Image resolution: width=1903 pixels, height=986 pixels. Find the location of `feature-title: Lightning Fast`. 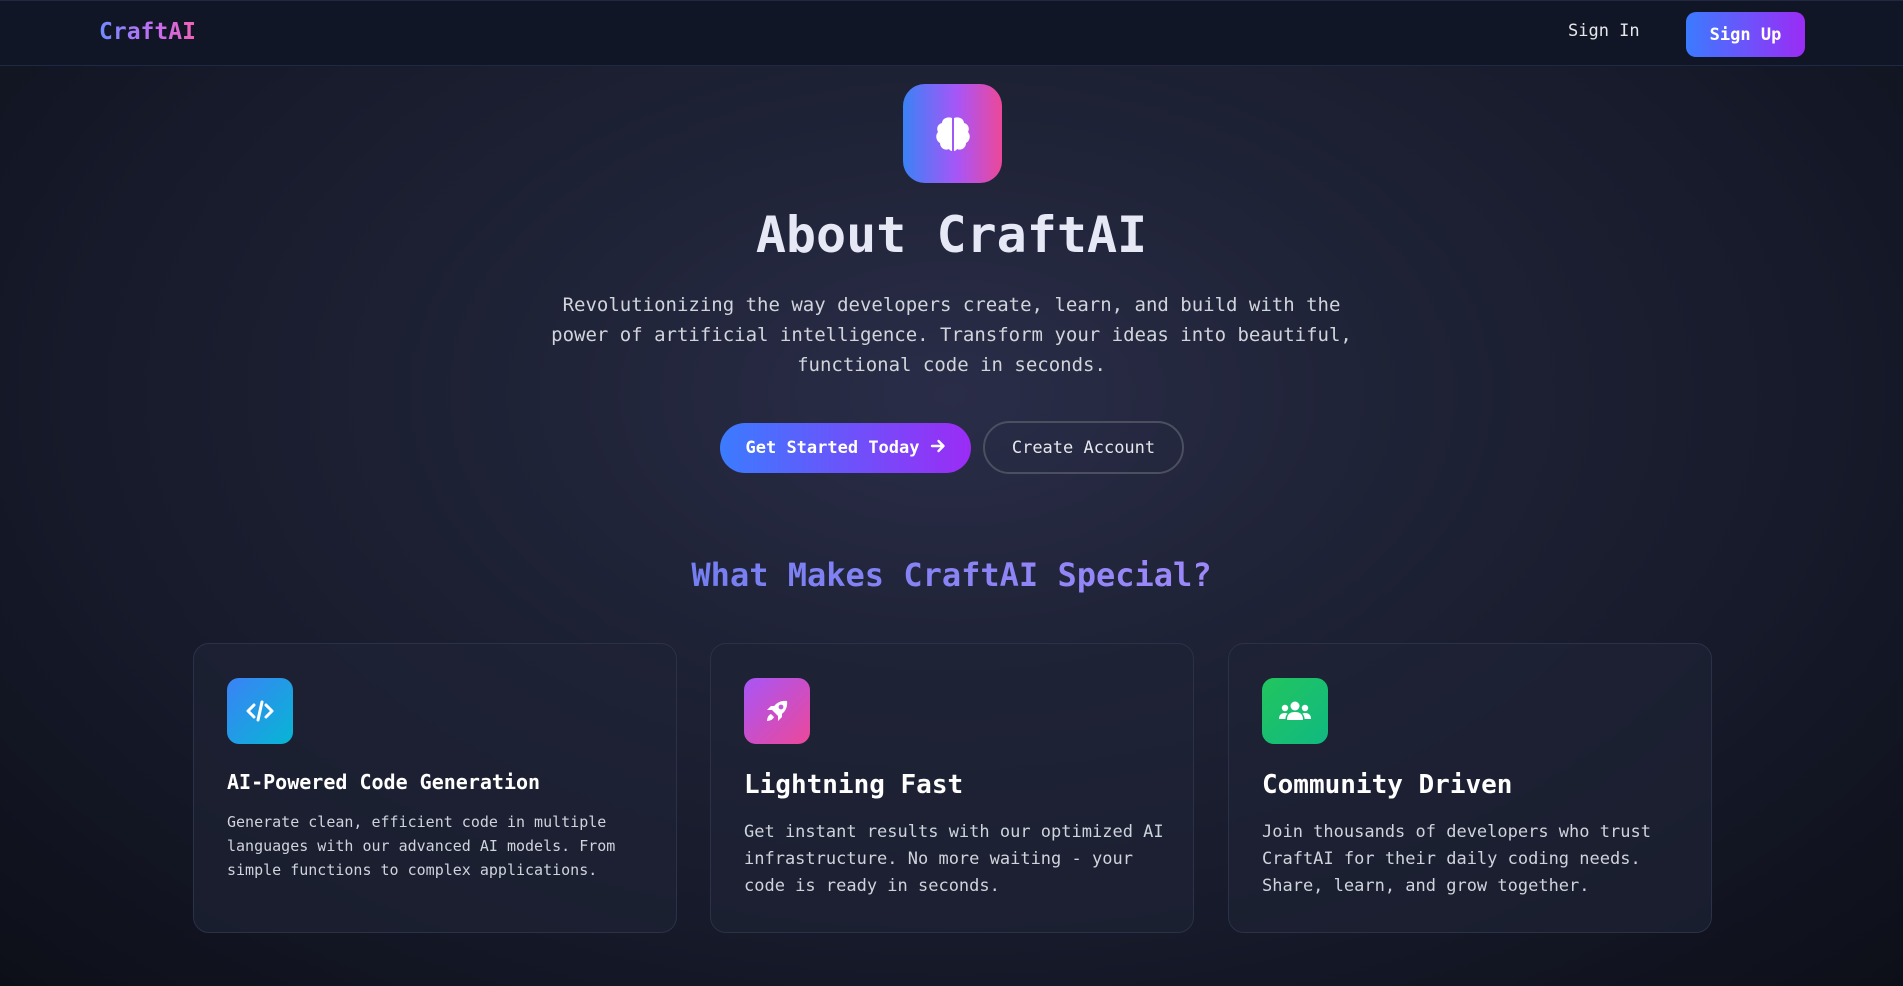

feature-title: Lightning Fast is located at coordinates (854, 785).